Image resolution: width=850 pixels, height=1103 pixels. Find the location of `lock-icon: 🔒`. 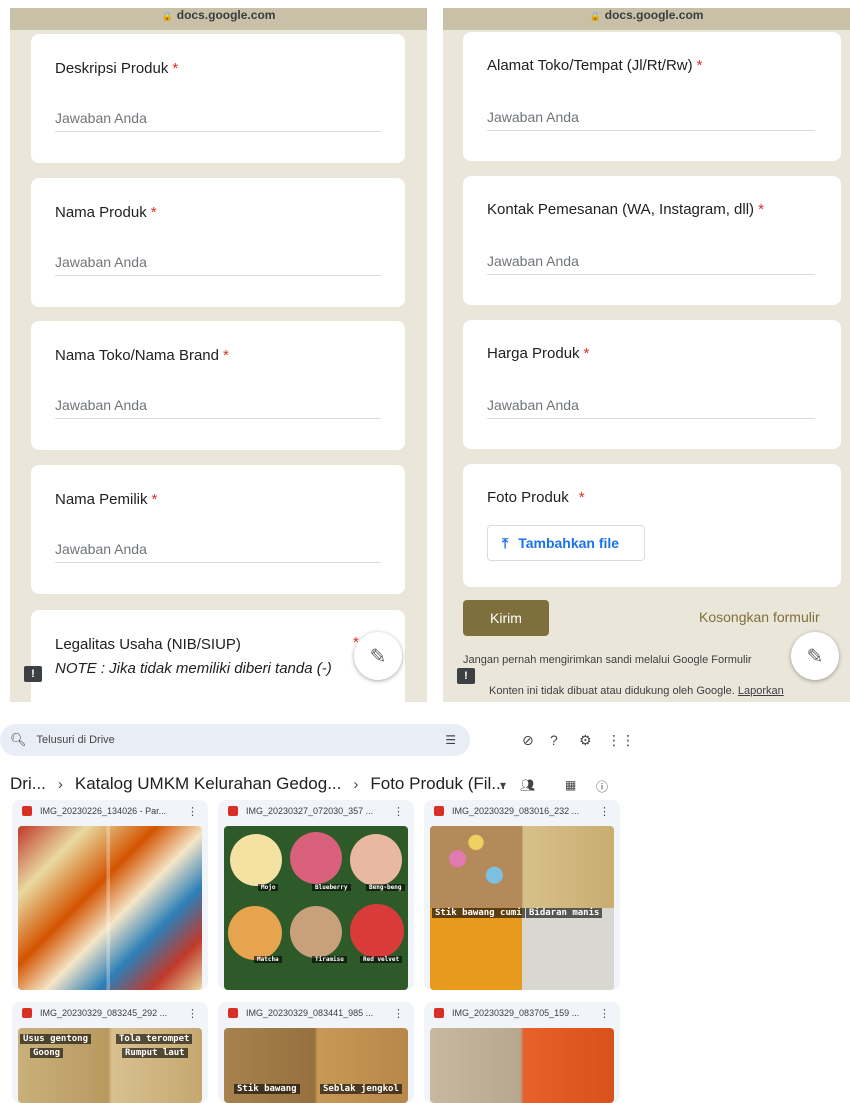

lock-icon: 🔒 is located at coordinates (167, 16).